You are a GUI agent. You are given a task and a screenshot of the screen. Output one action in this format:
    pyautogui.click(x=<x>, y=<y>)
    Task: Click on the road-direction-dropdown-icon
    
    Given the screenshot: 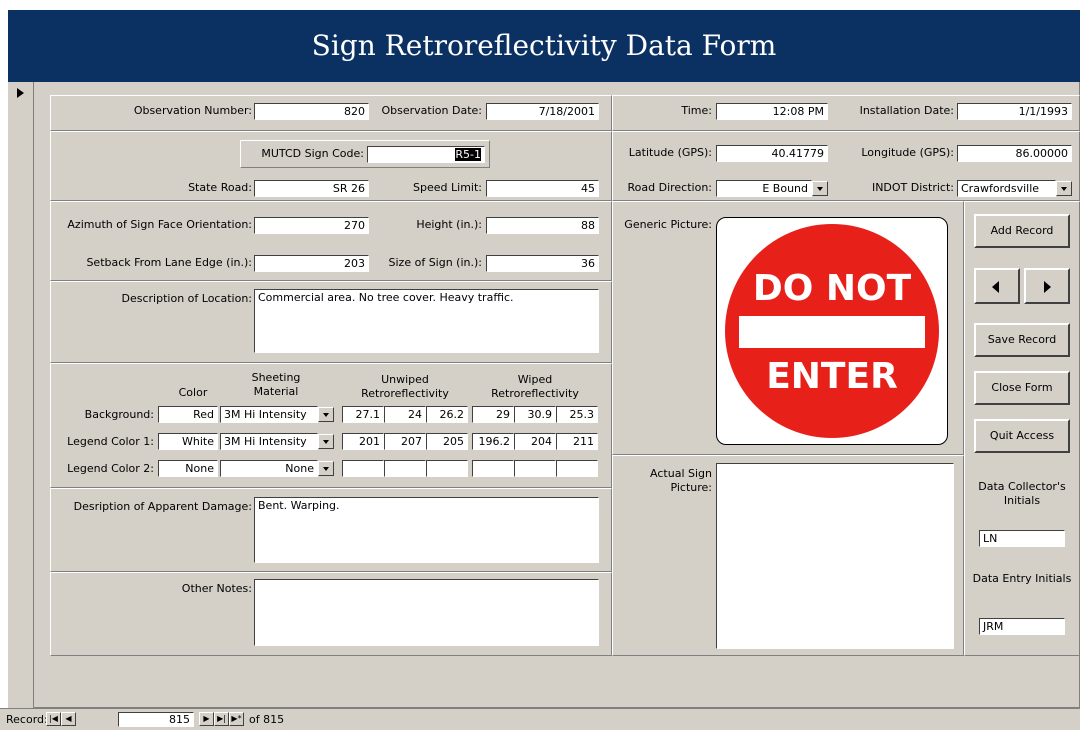 What is the action you would take?
    pyautogui.click(x=820, y=188)
    